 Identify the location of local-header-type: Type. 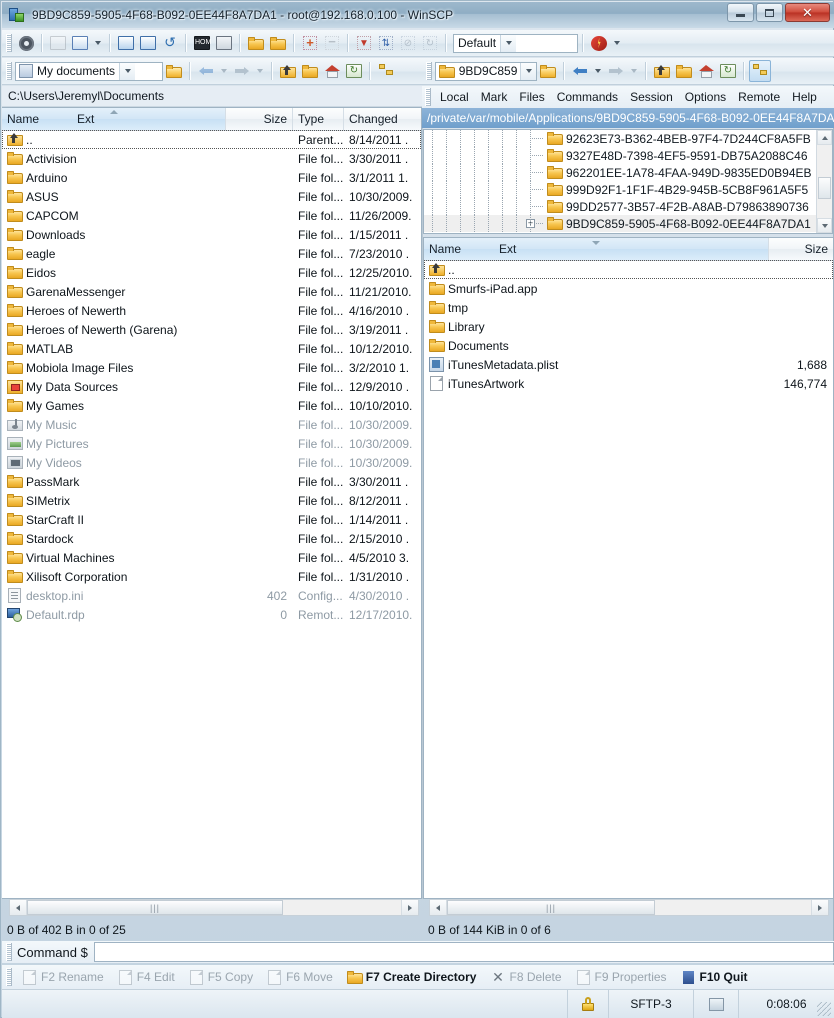
(318, 119).